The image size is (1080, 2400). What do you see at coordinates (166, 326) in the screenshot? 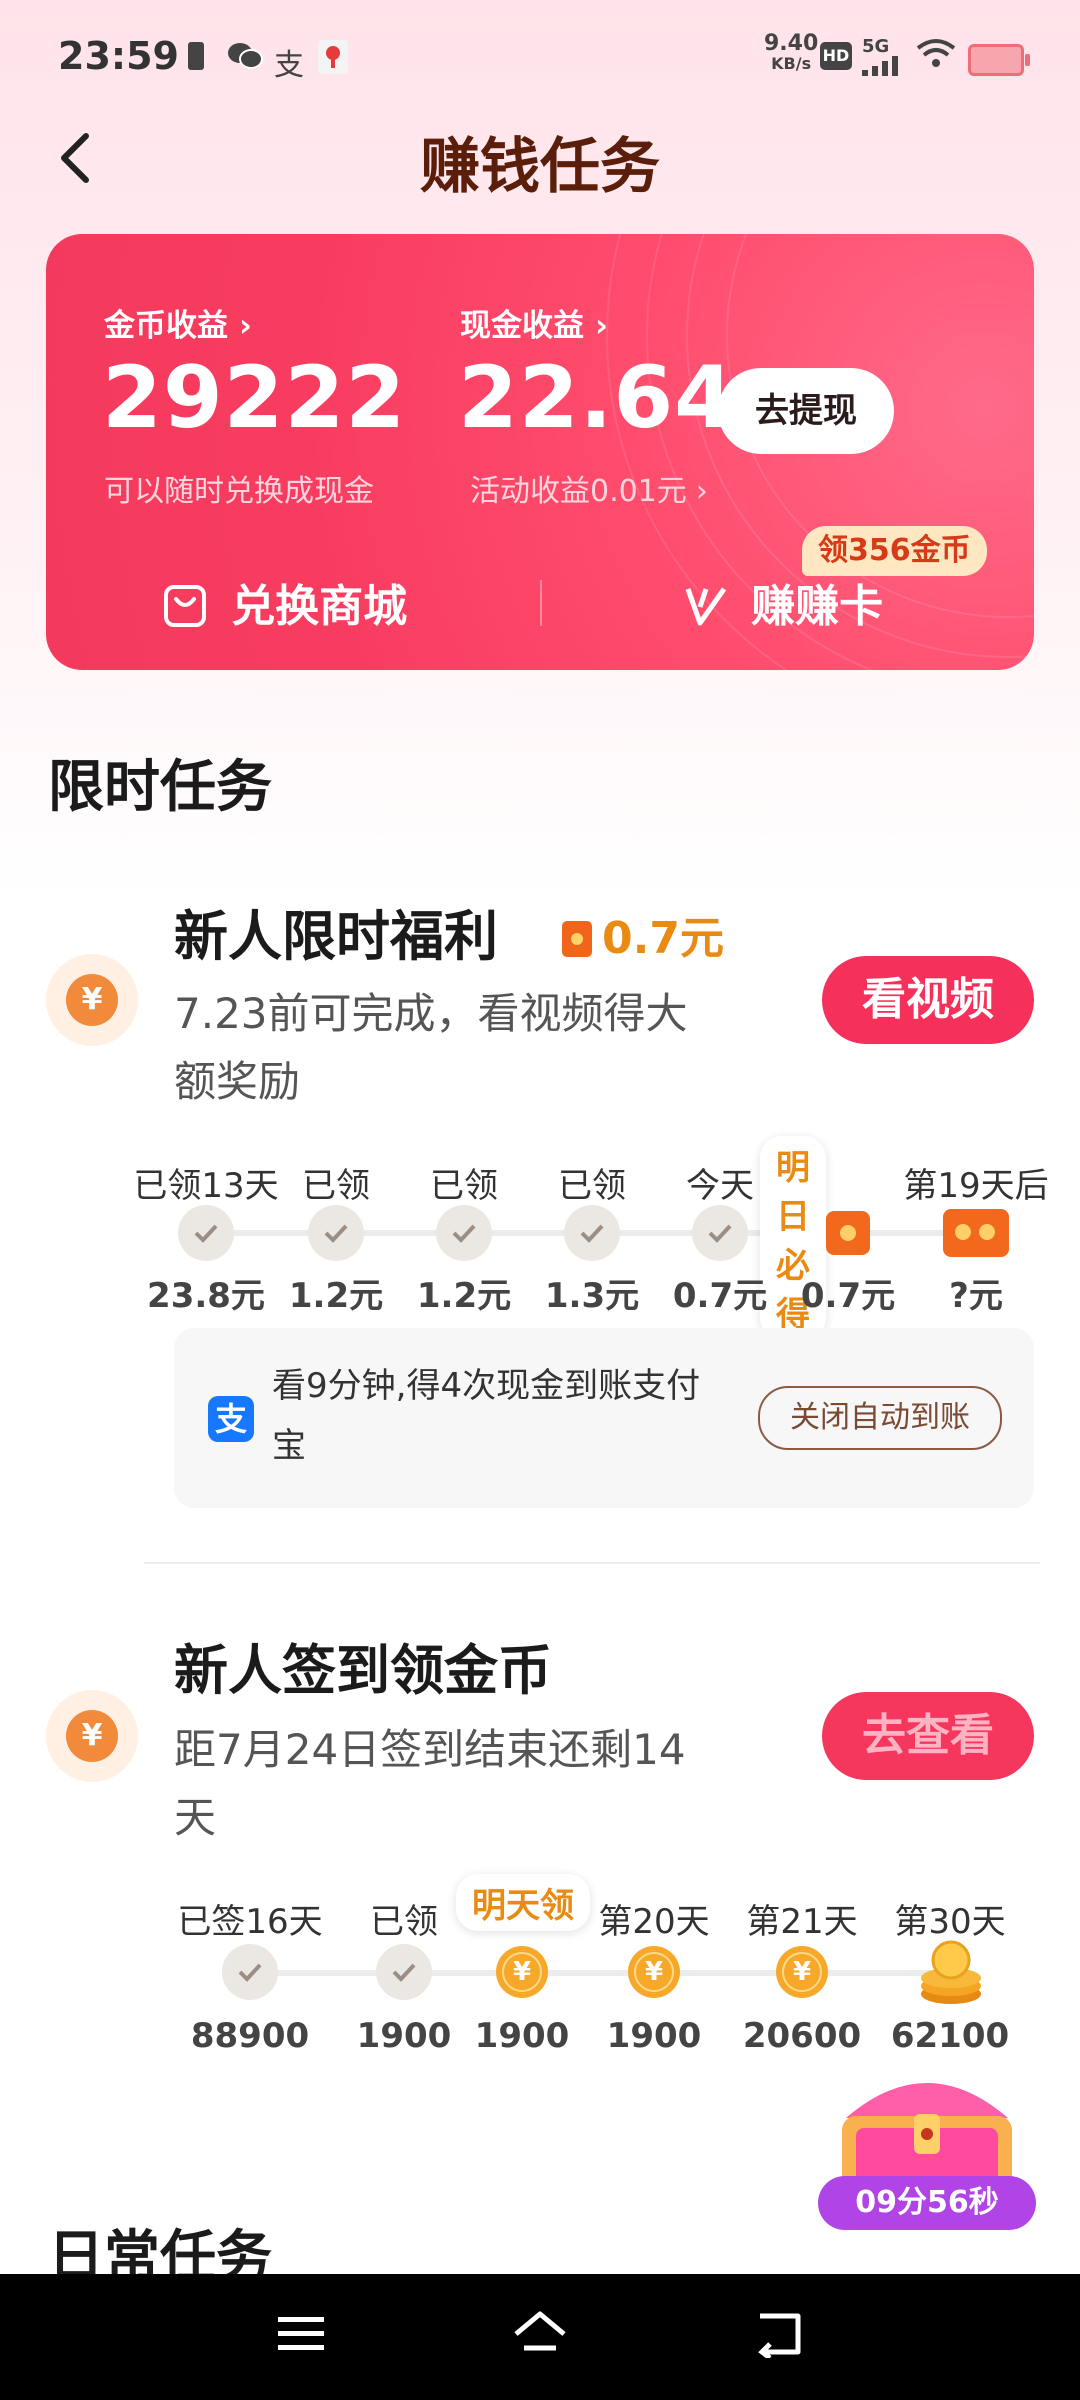
I see `coin-earnings-label: 金币收益` at bounding box center [166, 326].